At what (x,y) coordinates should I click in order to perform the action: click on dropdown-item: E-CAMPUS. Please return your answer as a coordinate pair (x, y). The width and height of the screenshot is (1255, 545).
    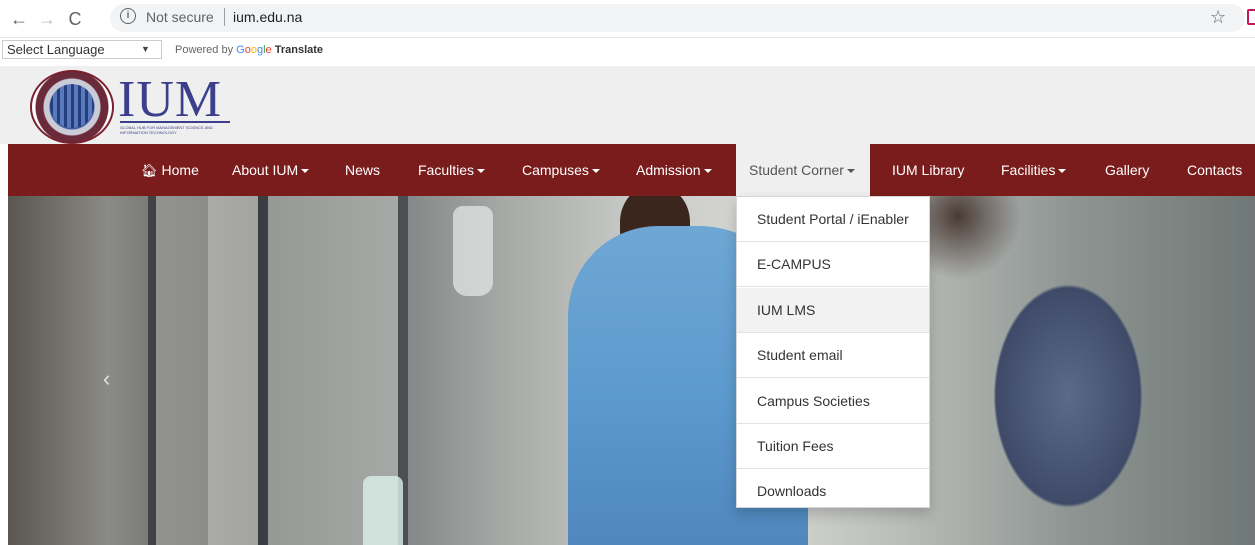
    Looking at the image, I should click on (833, 264).